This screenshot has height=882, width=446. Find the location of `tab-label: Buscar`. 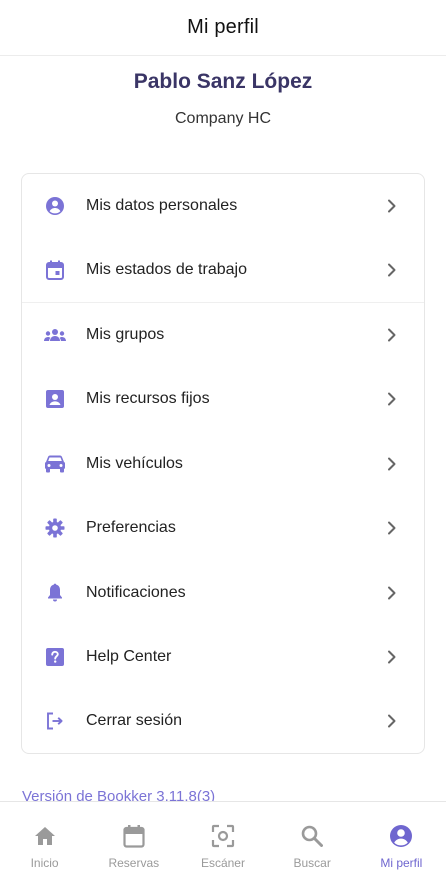

tab-label: Buscar is located at coordinates (312, 863).